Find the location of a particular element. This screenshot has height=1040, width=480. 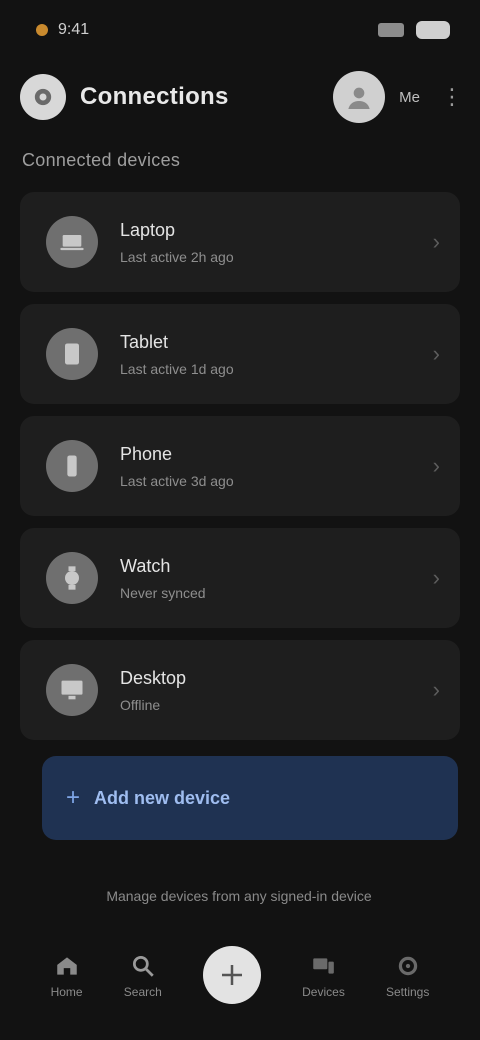

section-title: Connected devices is located at coordinates (101, 160).